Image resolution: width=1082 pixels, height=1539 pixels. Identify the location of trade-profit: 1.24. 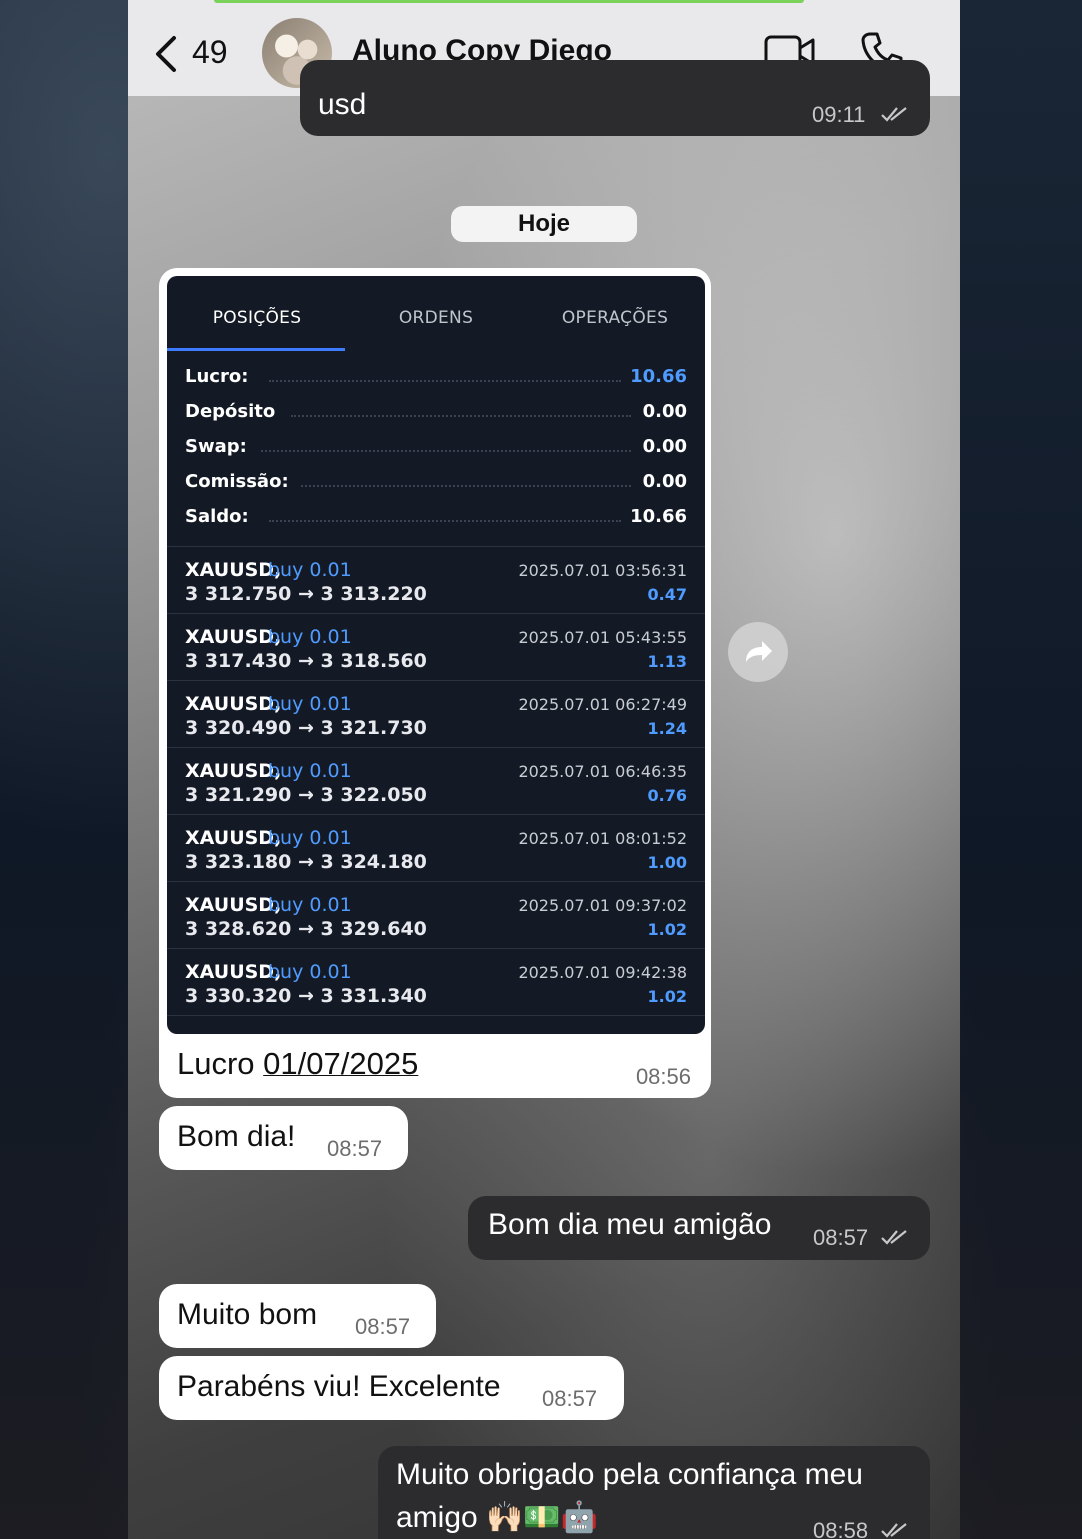
(667, 728).